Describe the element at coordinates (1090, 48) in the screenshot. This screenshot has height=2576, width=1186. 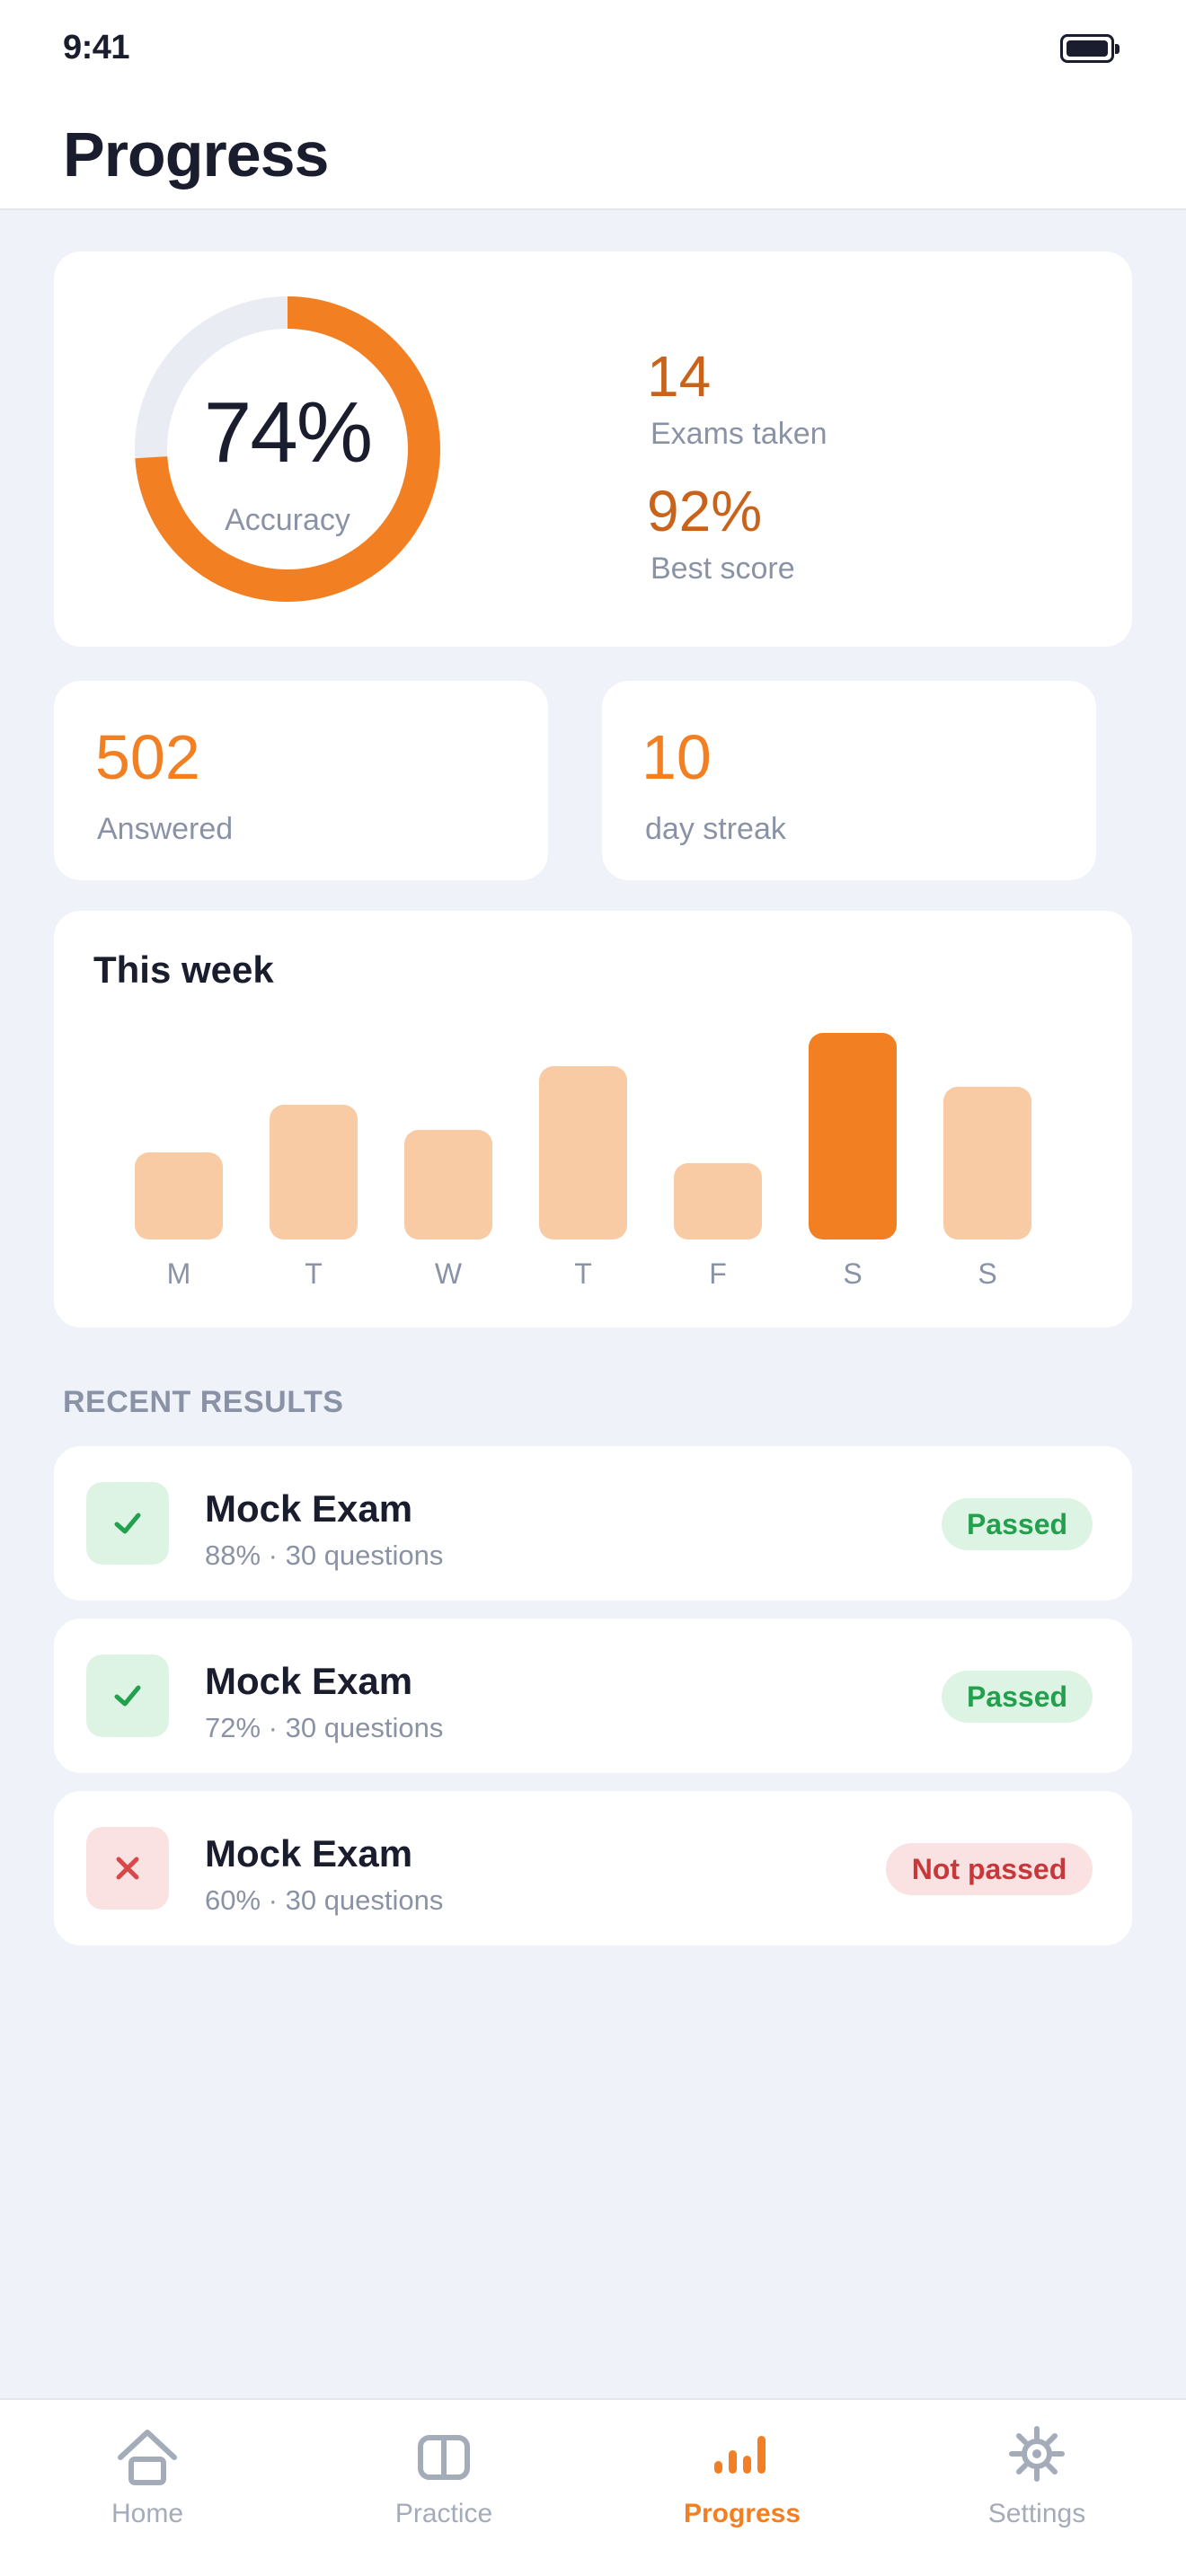
I see `battery-icon` at that location.